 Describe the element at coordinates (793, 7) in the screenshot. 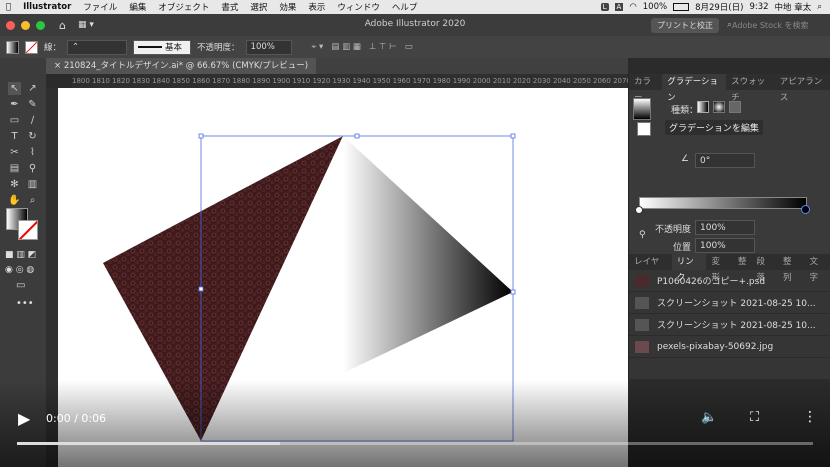

I see `user-label: 中地 章太` at that location.